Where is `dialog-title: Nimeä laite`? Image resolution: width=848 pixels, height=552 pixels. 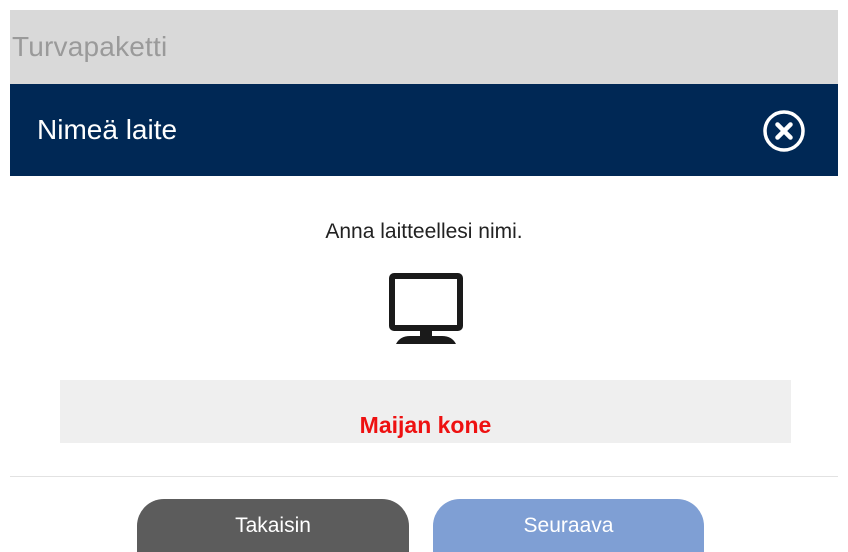 dialog-title: Nimeä laite is located at coordinates (107, 129).